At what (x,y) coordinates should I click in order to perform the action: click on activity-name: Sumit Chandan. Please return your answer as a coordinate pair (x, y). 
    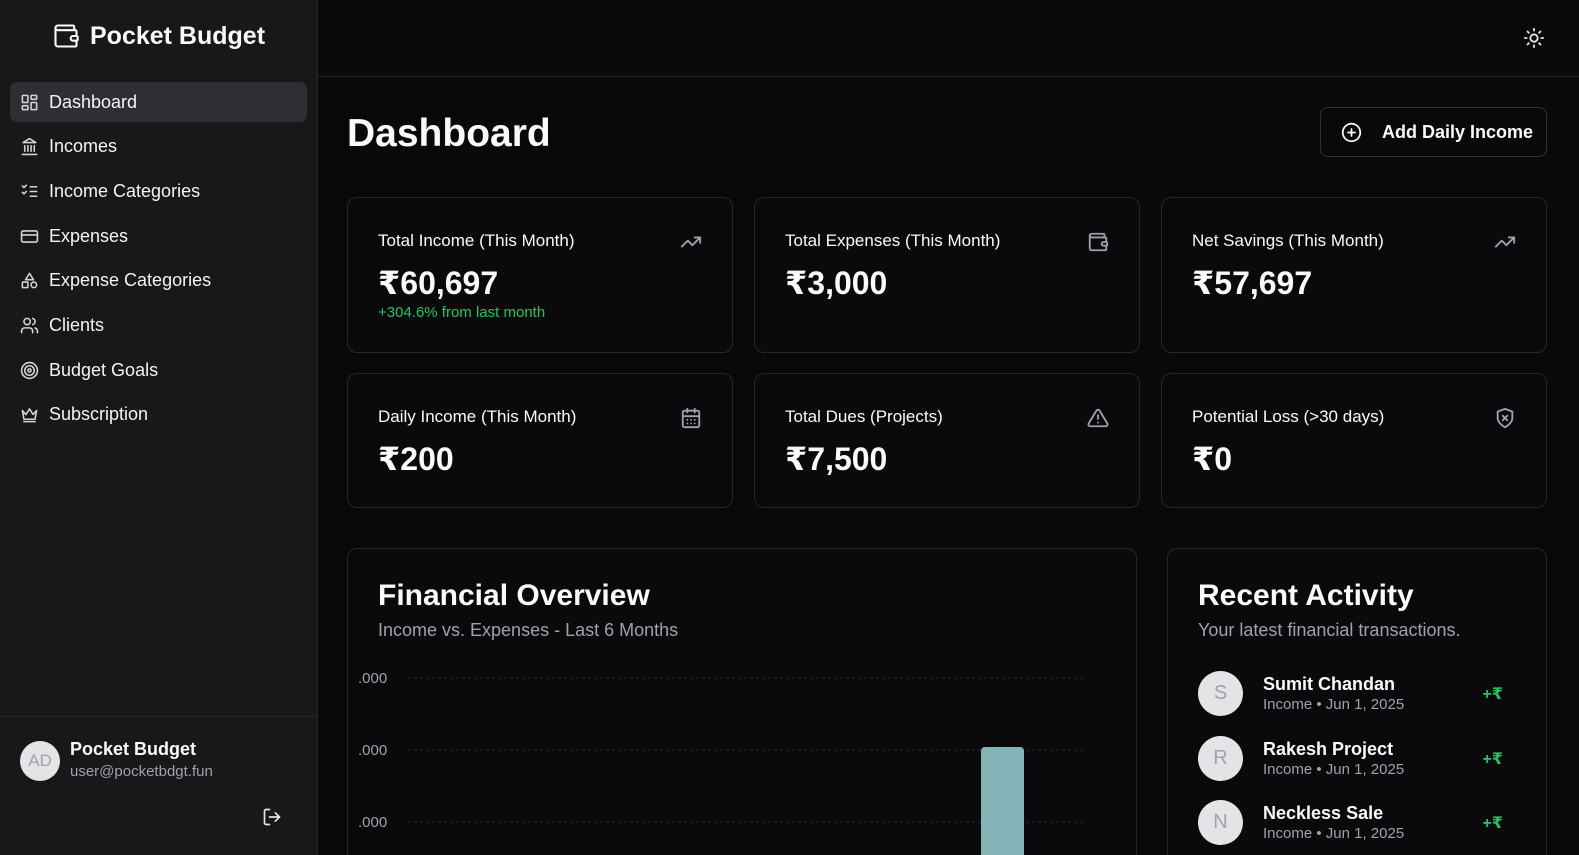
    Looking at the image, I should click on (1329, 684).